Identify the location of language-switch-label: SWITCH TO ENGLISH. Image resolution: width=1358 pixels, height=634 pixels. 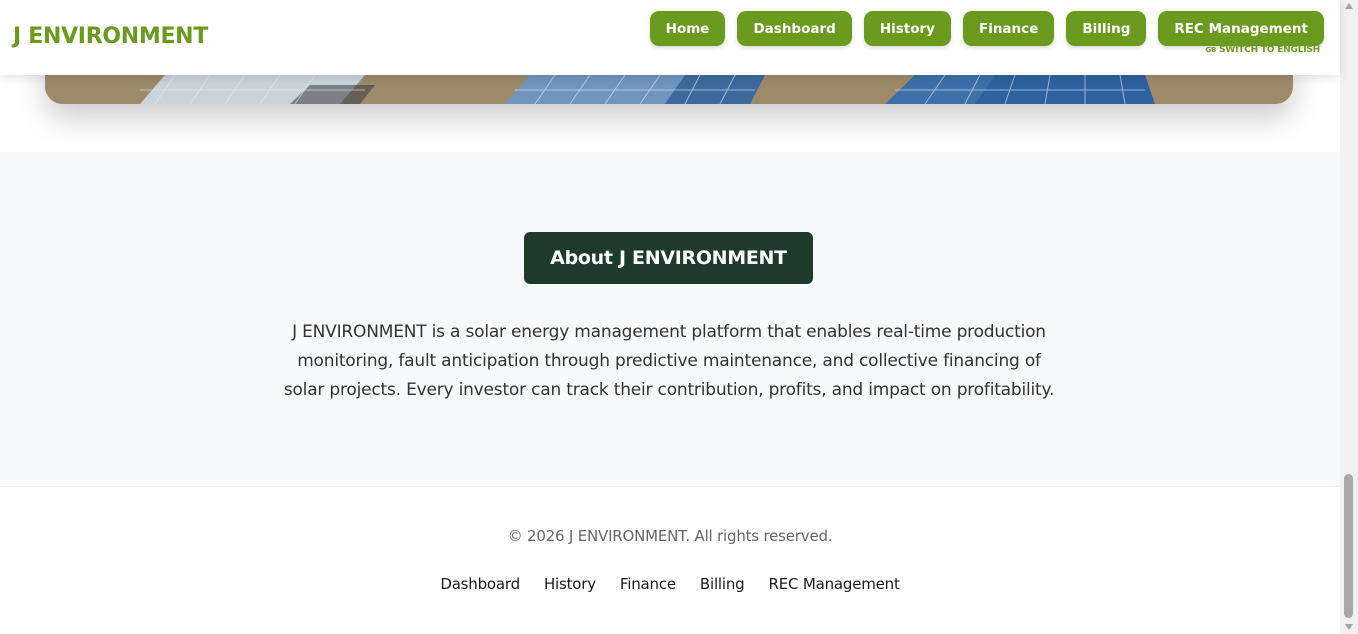
(1269, 50).